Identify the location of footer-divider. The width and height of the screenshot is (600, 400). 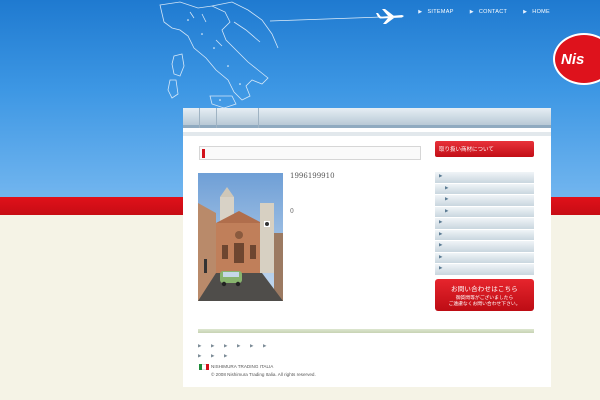
(366, 331).